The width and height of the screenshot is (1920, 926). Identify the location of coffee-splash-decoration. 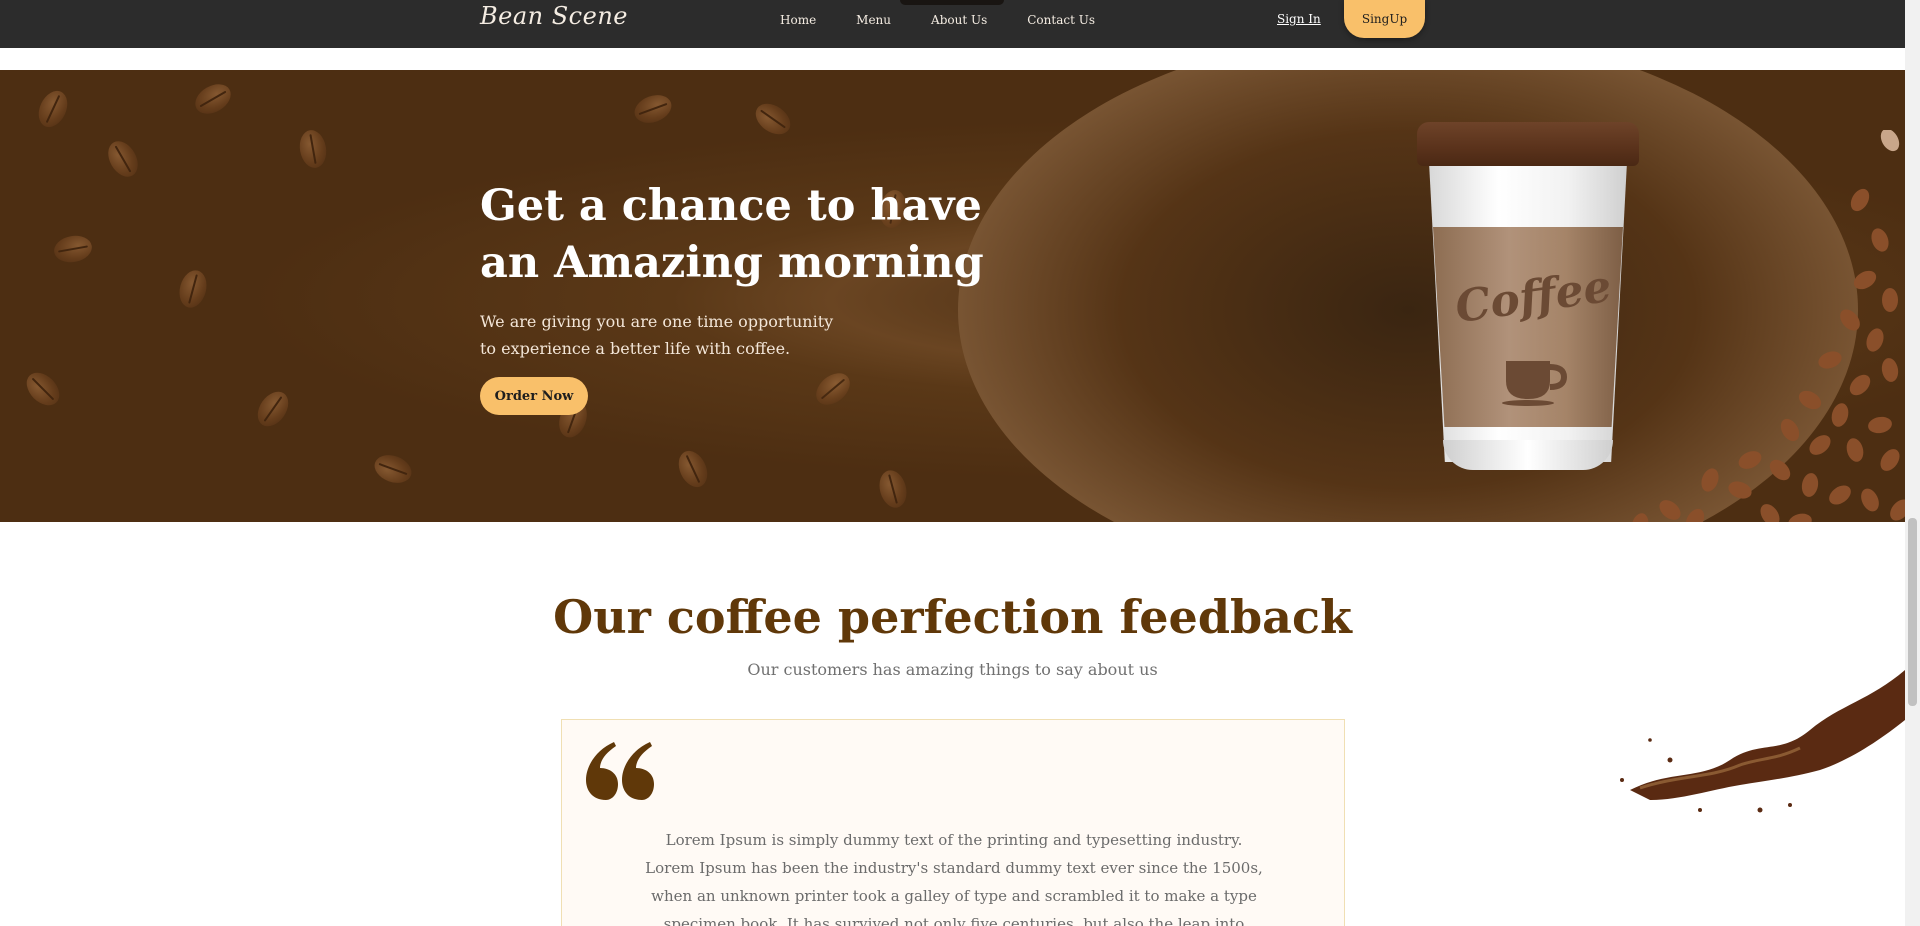
(1762, 741).